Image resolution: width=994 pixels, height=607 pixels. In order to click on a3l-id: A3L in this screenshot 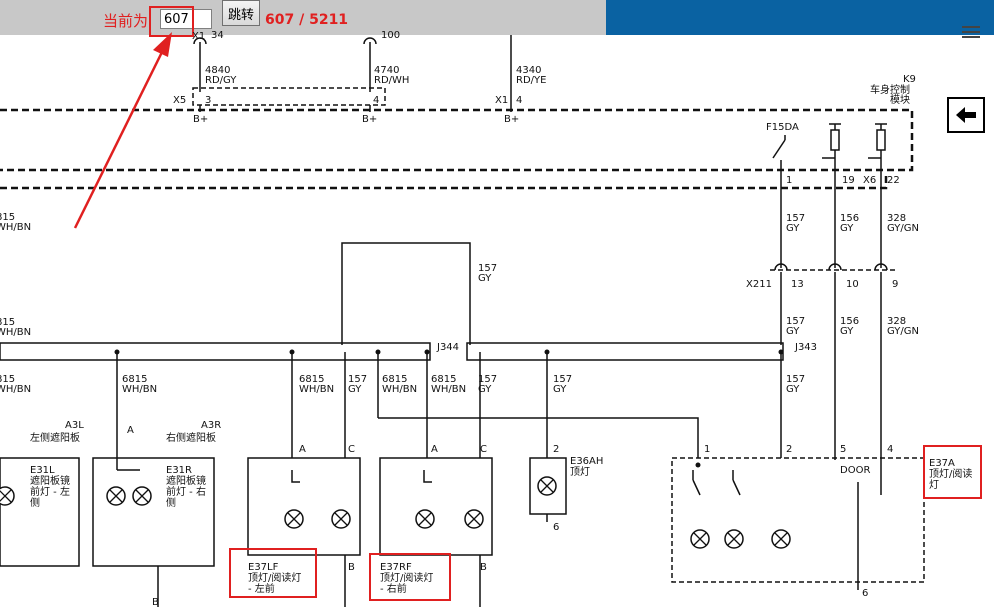, I will do `click(74, 425)`.